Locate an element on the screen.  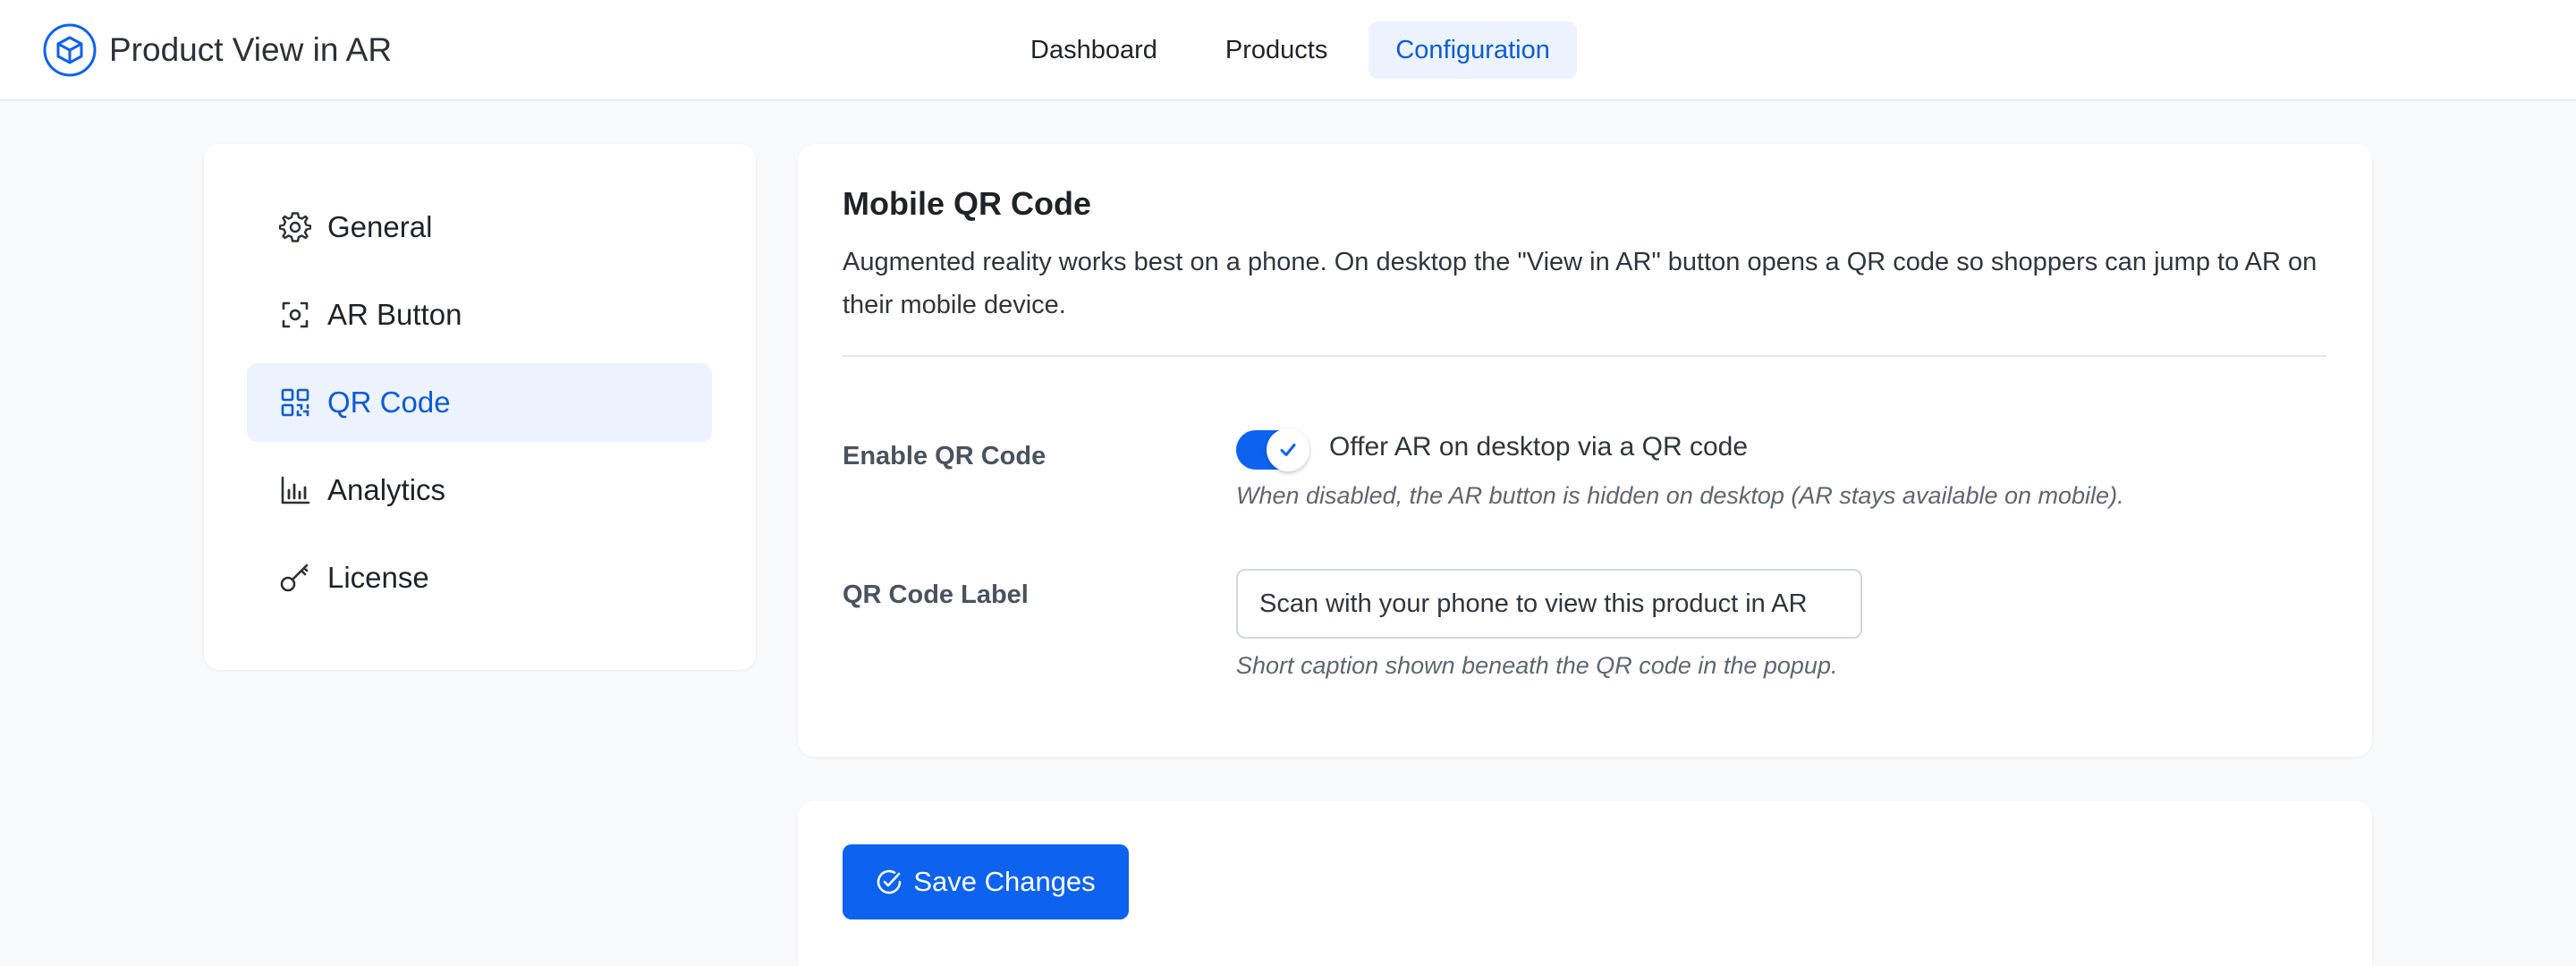
sidebar-item-label: QR Code is located at coordinates (389, 402).